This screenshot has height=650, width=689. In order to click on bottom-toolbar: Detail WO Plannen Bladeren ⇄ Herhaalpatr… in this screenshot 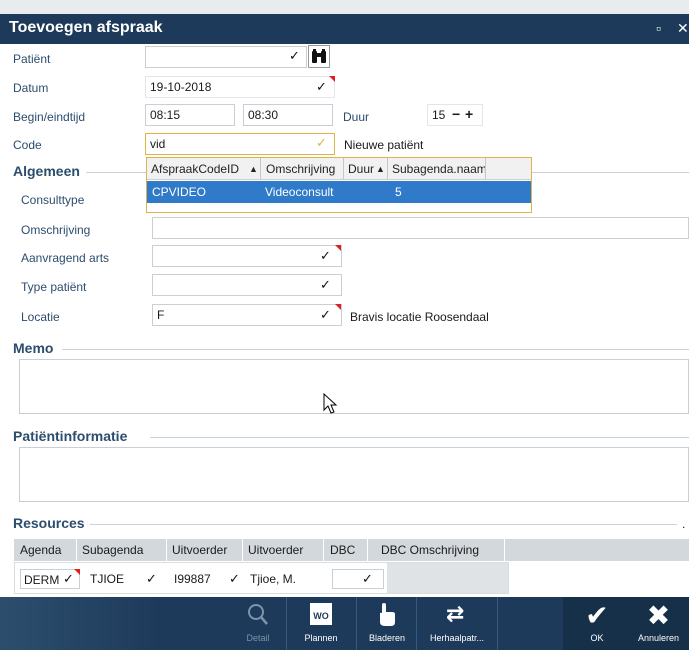, I will do `click(344, 623)`.